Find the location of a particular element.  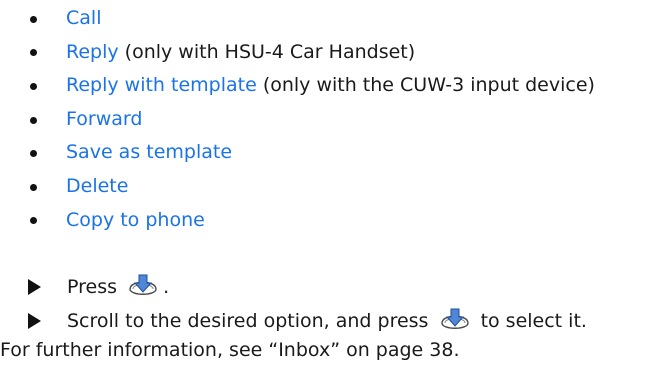

list-item-save-as-template: Save as template is located at coordinates (312, 153).